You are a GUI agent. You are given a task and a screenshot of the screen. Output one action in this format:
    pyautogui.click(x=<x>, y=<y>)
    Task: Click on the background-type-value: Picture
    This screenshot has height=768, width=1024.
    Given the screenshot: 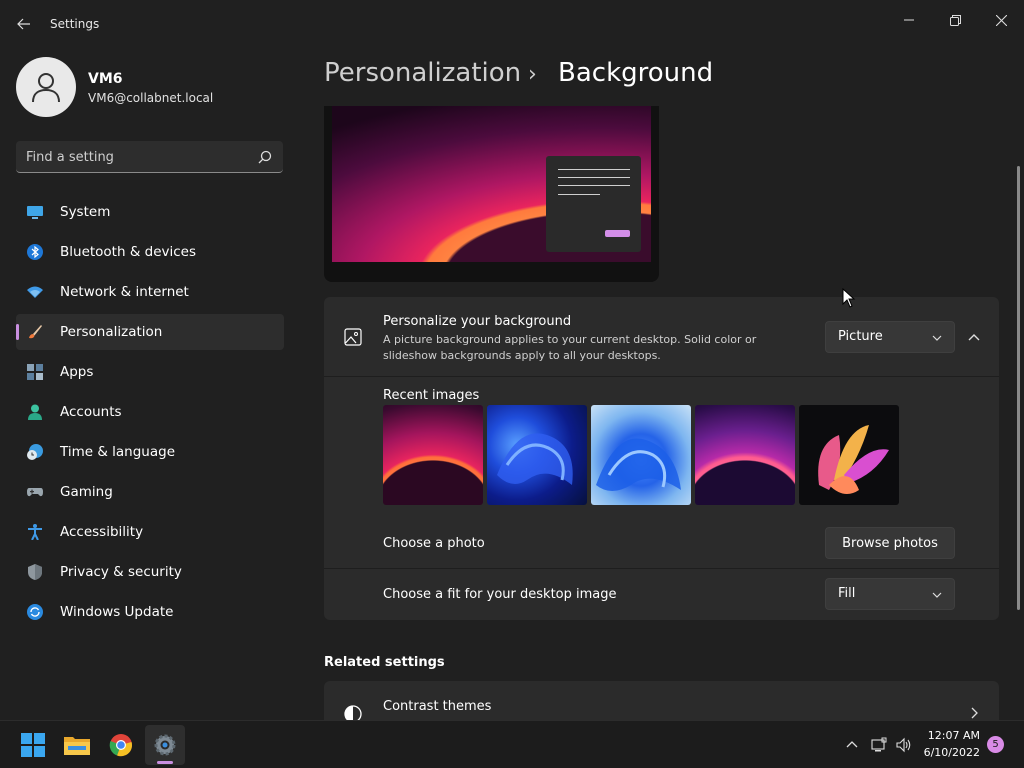 What is the action you would take?
    pyautogui.click(x=860, y=336)
    